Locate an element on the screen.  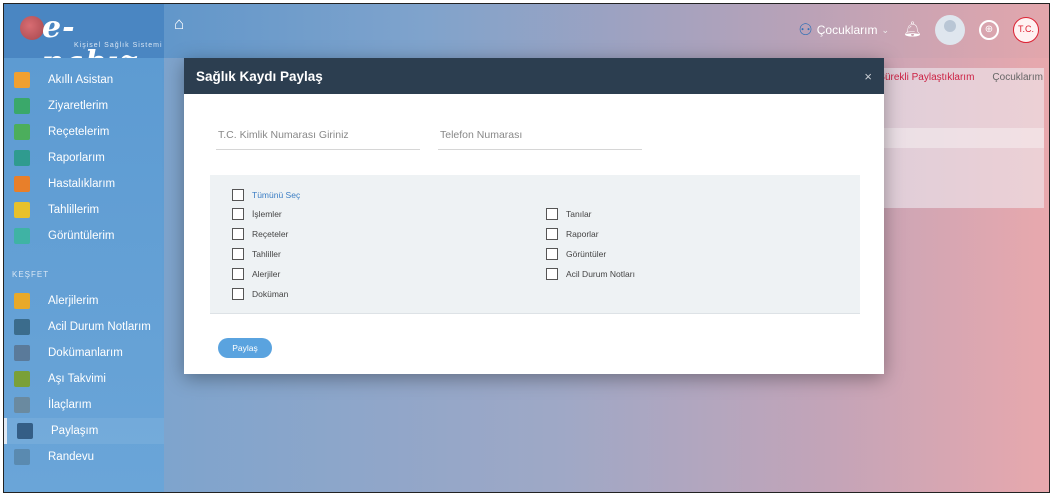
sidebar-item: Acil Durum Notlarım is located at coordinates (84, 327).